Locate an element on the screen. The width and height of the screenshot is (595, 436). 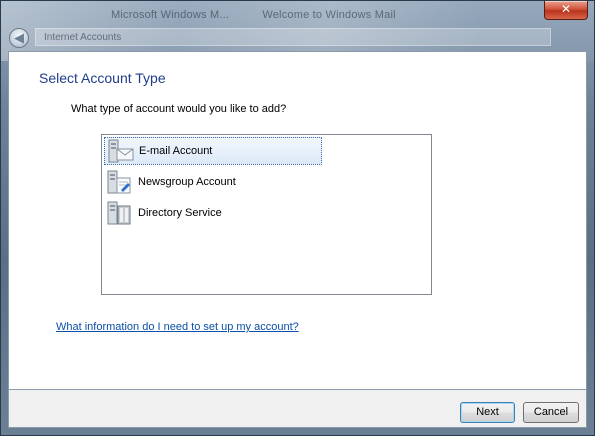
list-item-label: E-mail Account is located at coordinates (176, 151).